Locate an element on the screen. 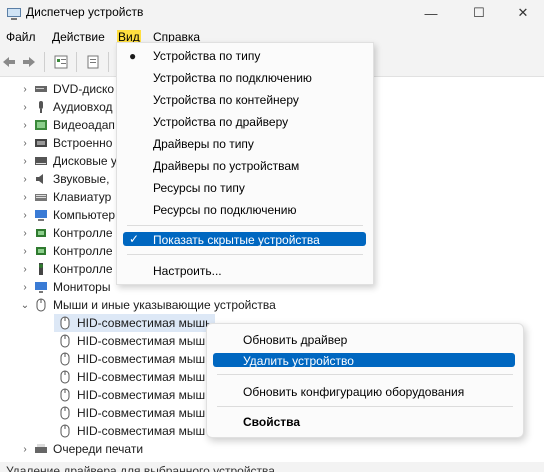 The image size is (544, 472). update-driver-item: Обновить драйвер is located at coordinates (295, 340).